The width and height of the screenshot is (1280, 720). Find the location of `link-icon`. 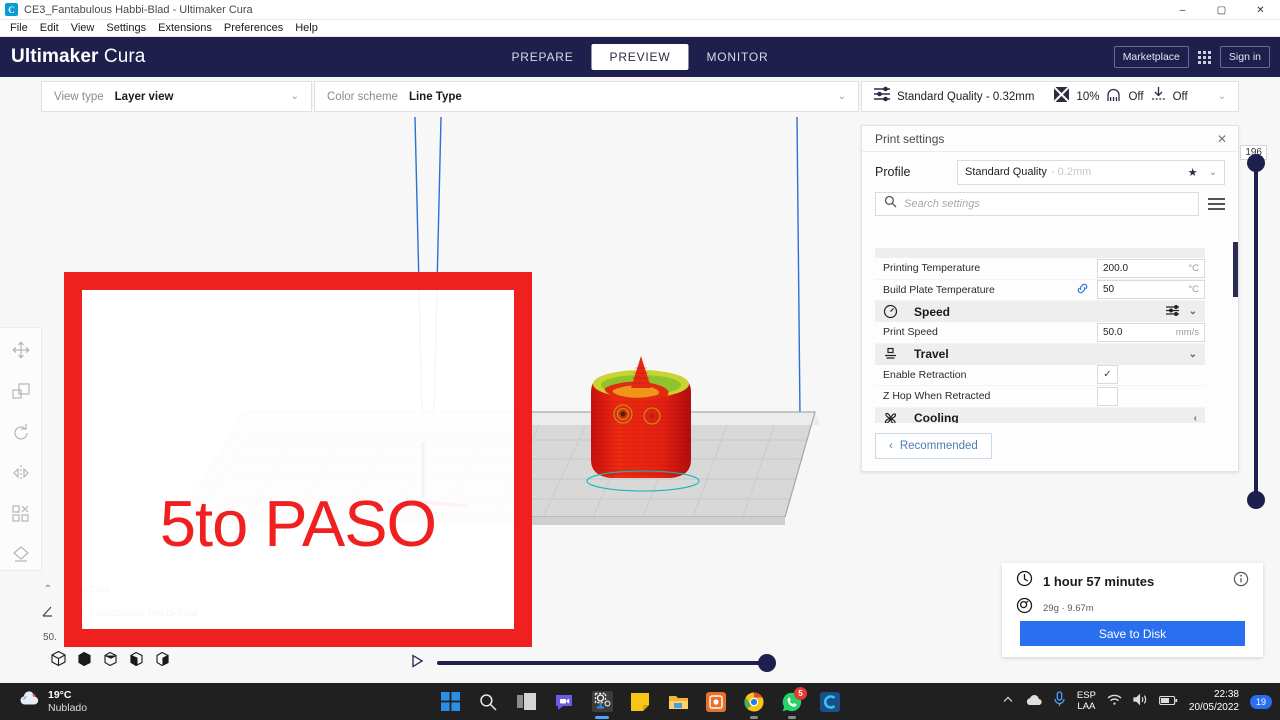

link-icon is located at coordinates (1082, 290).